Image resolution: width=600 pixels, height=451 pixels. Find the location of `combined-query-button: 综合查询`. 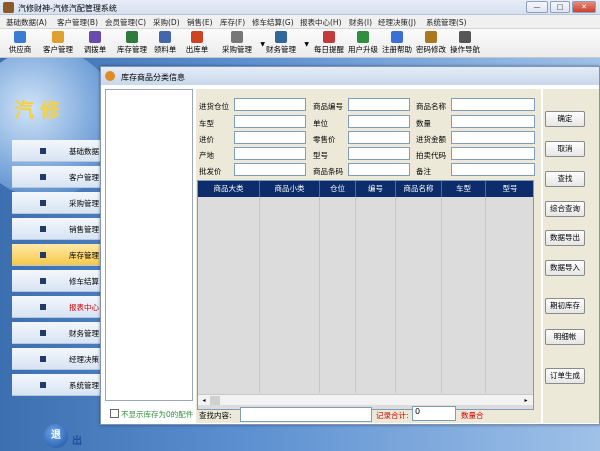

combined-query-button: 综合查询 is located at coordinates (565, 209).